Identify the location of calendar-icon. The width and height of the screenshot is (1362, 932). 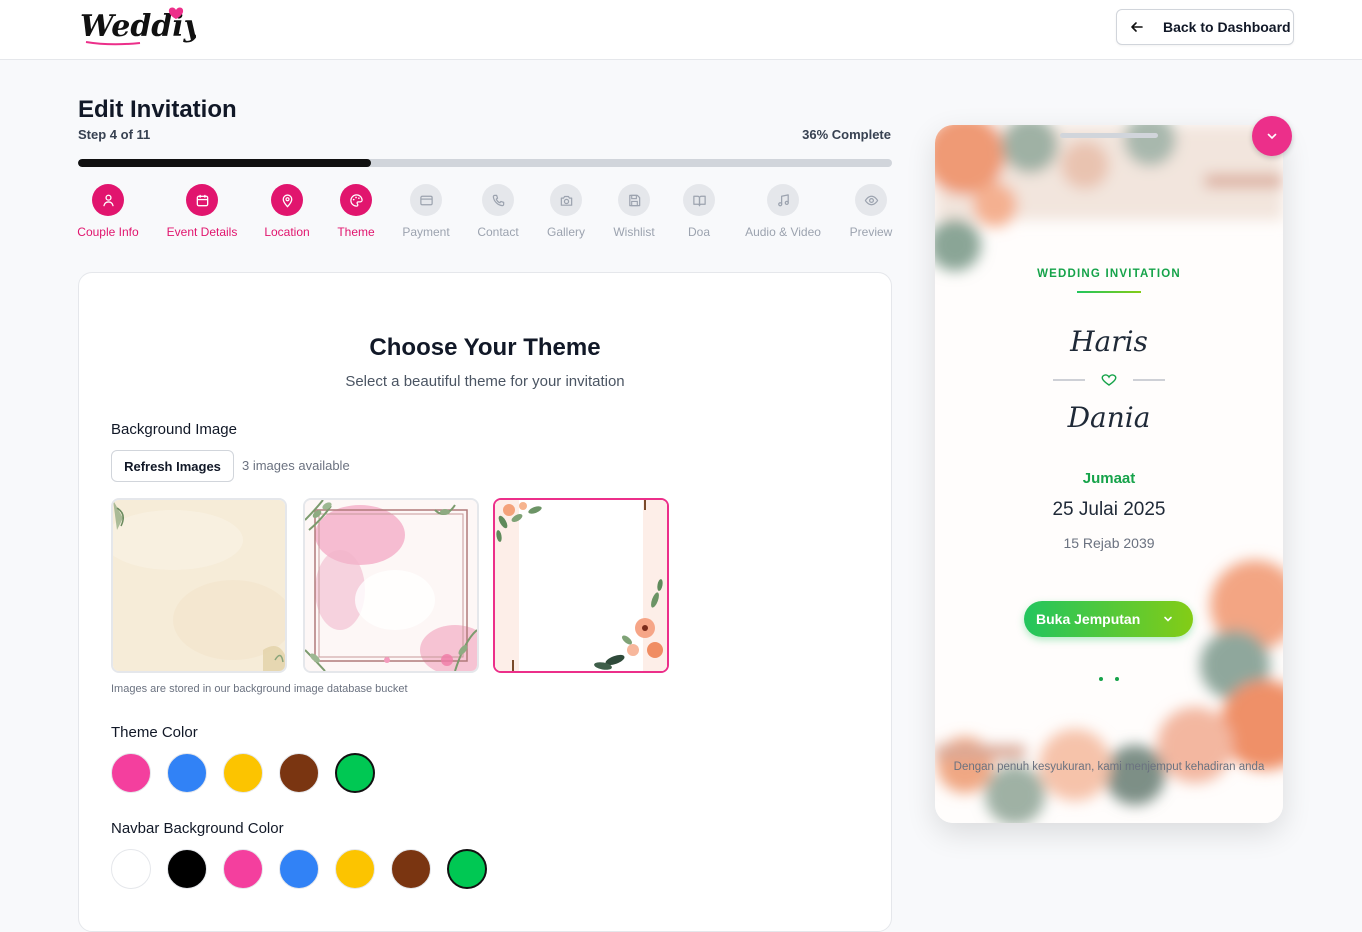
(202, 200).